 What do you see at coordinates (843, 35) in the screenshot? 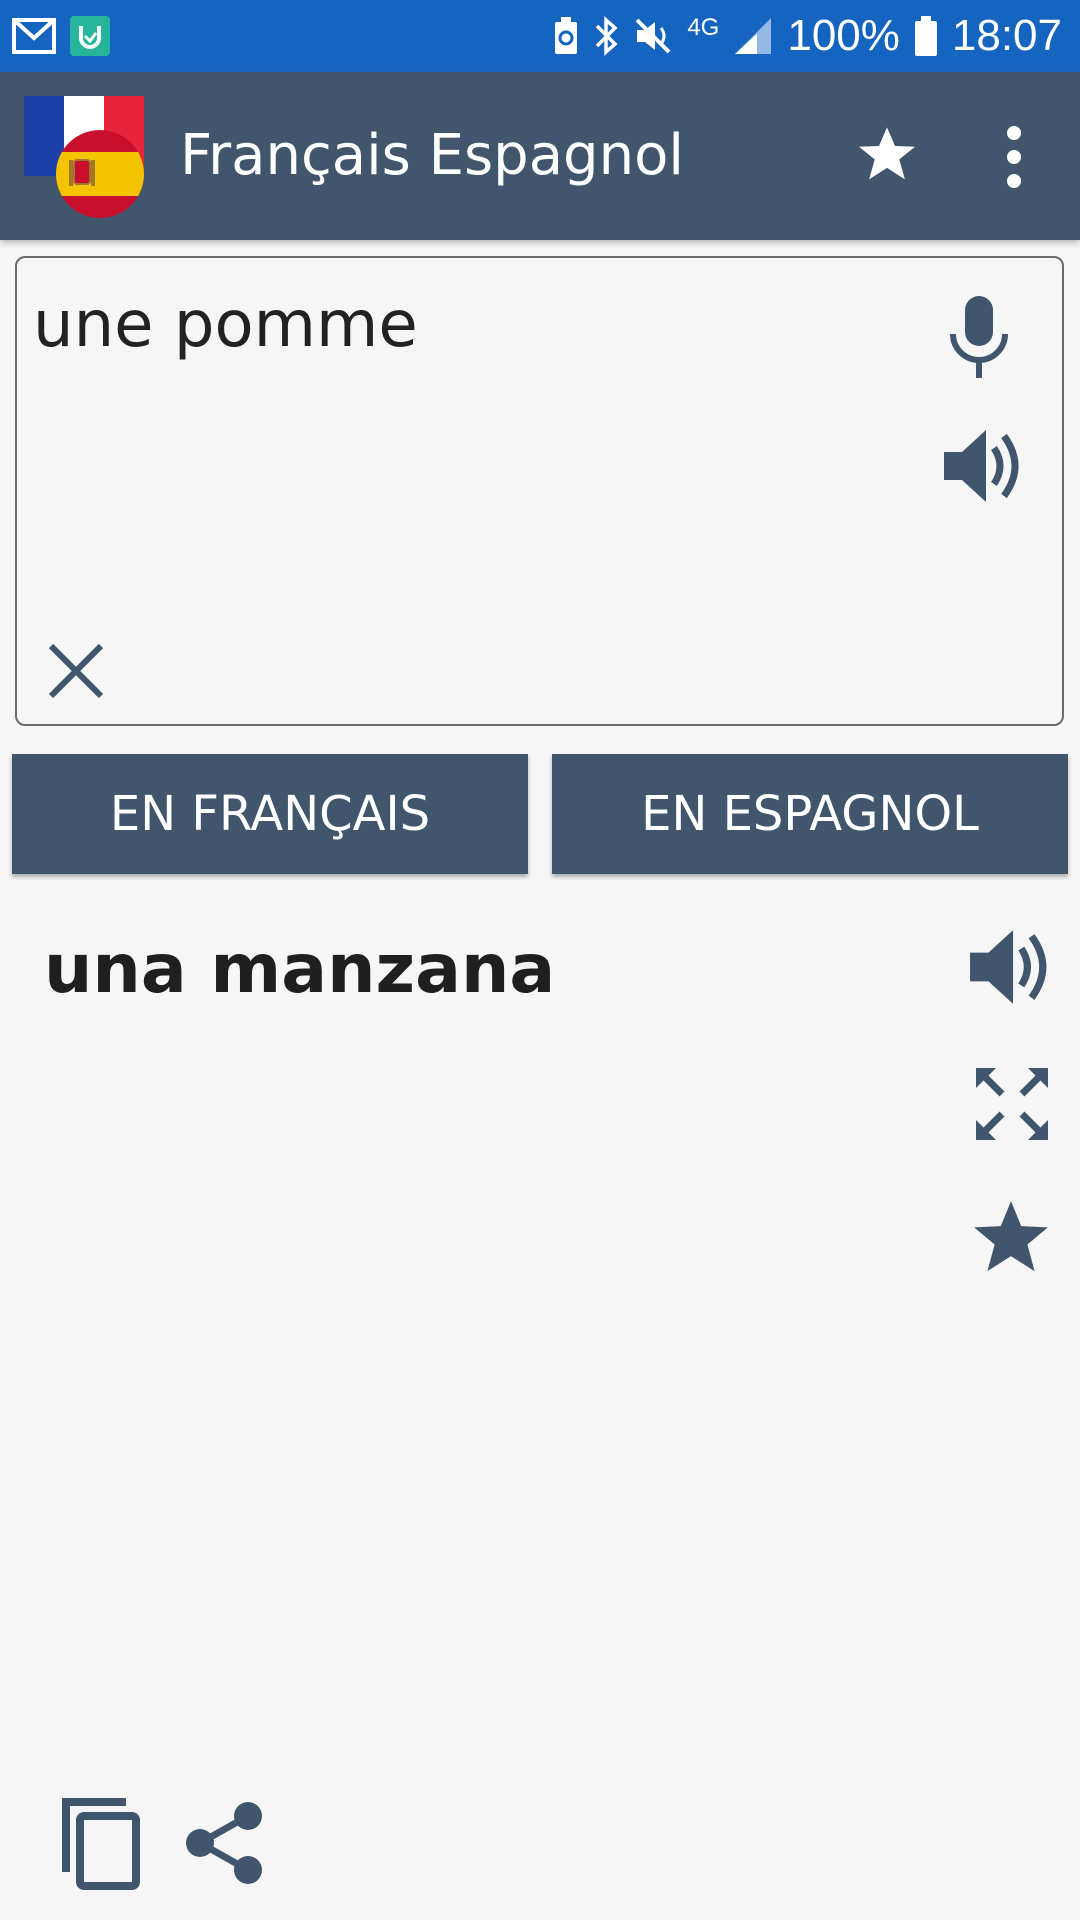
I see `battery-percent: 100%` at bounding box center [843, 35].